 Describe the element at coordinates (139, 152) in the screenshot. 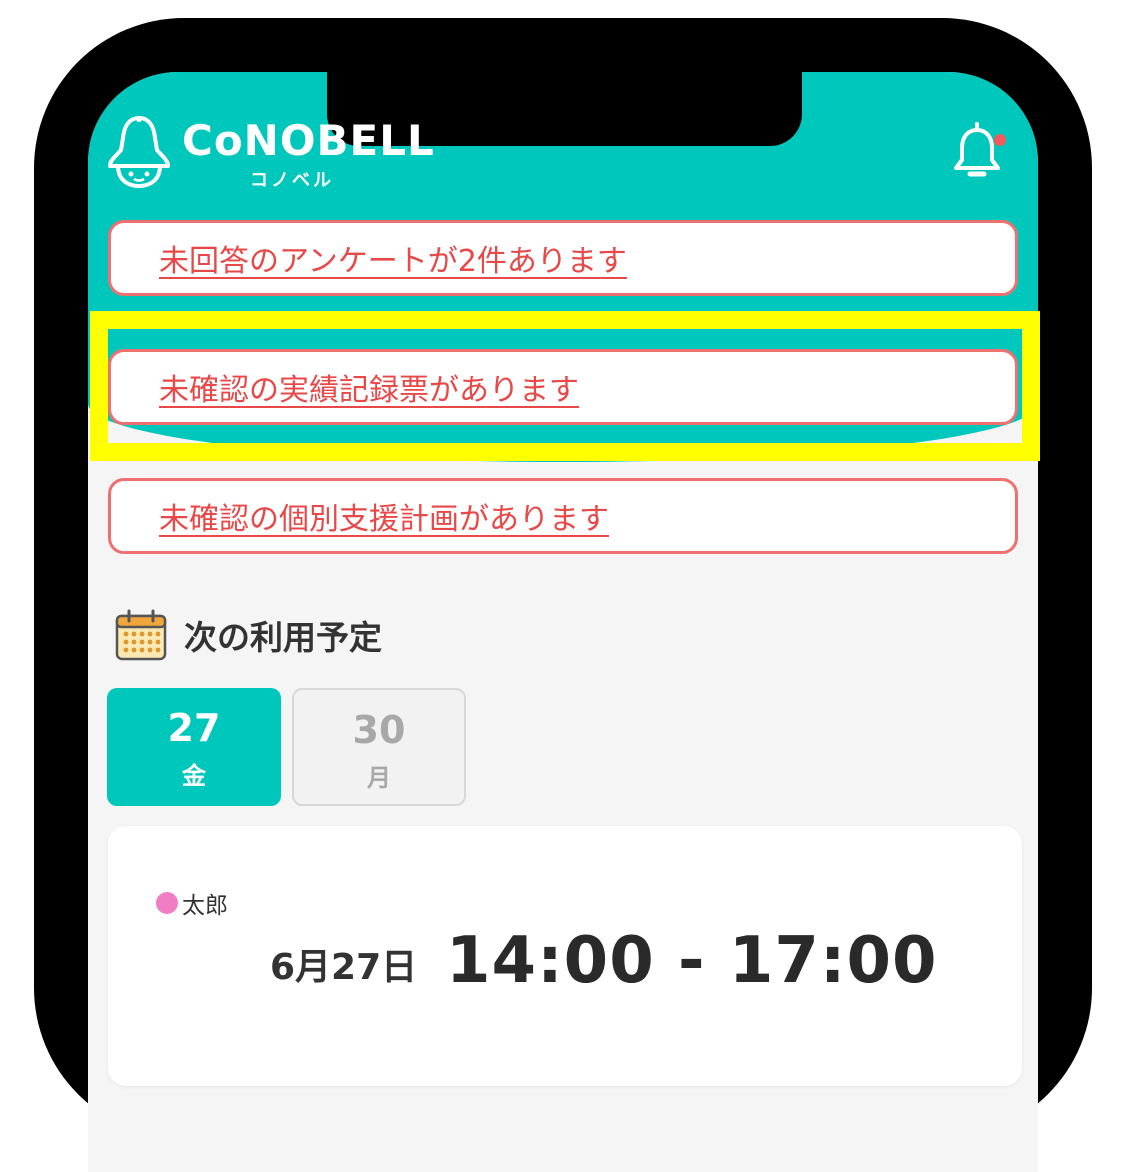

I see `bell-mascot-icon` at that location.